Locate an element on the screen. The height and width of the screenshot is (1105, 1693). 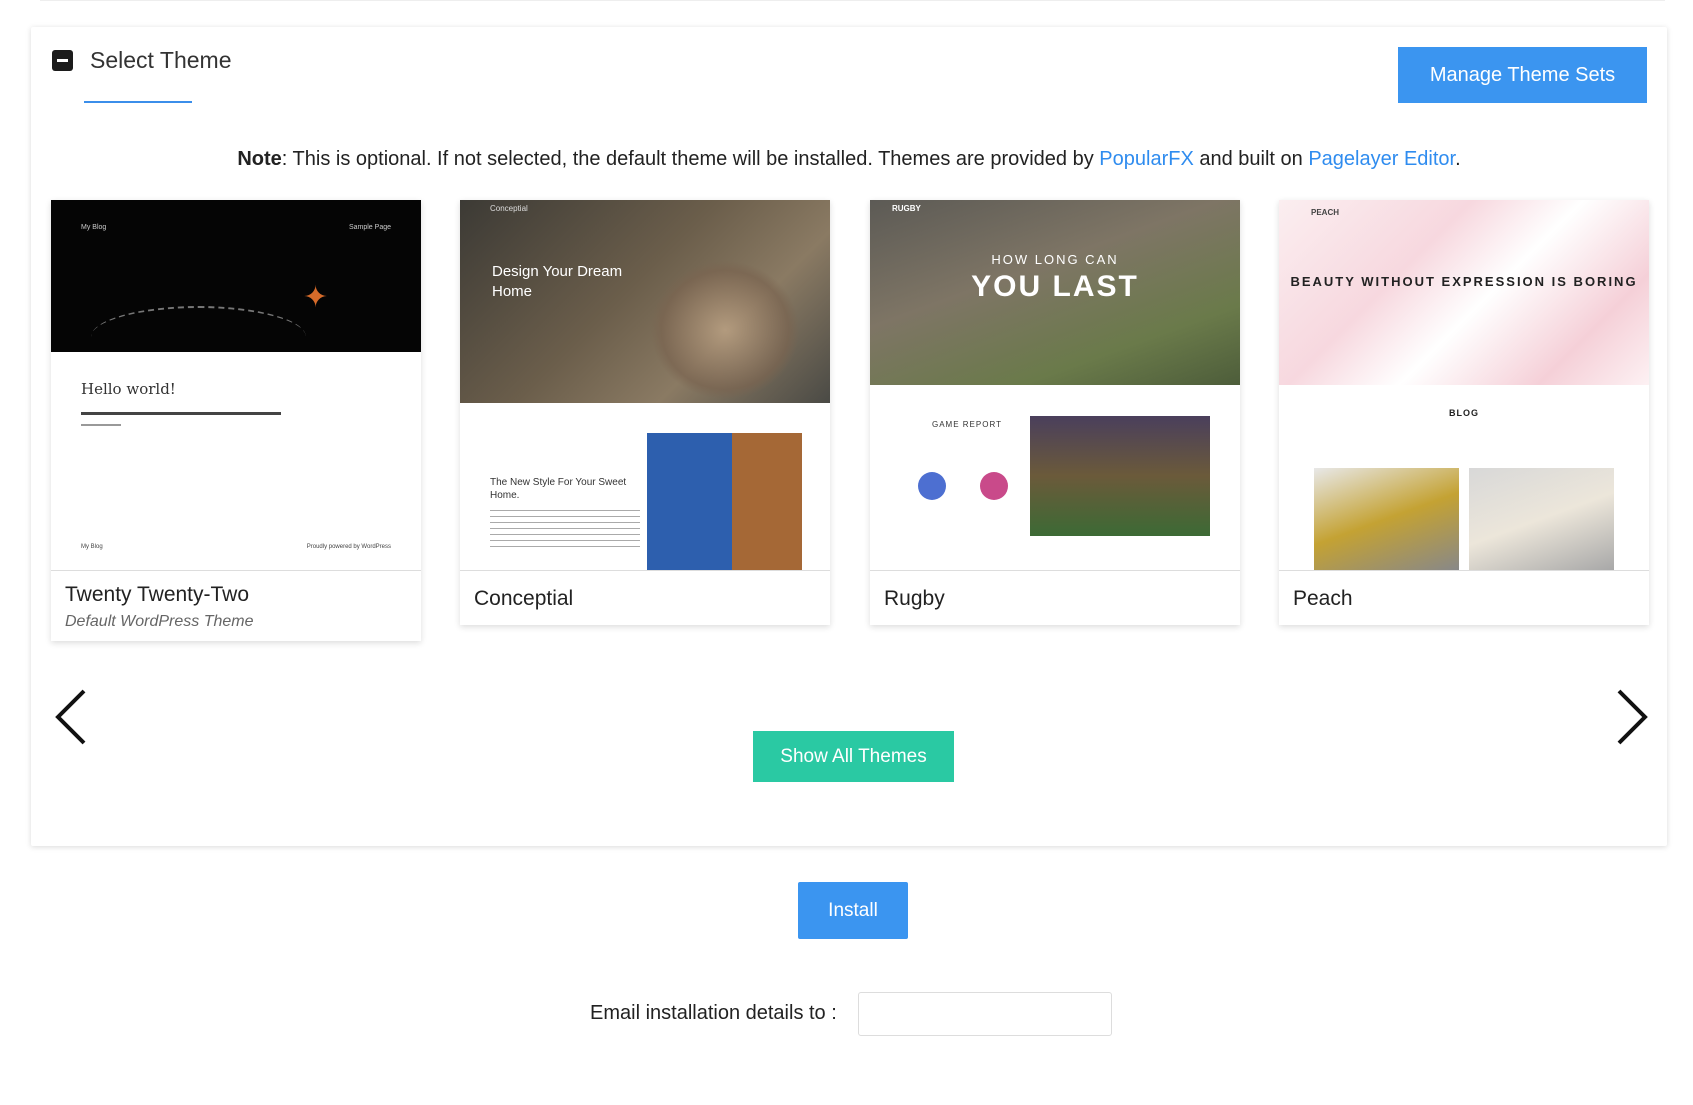
preview-section: GAME REPORT is located at coordinates (967, 424).